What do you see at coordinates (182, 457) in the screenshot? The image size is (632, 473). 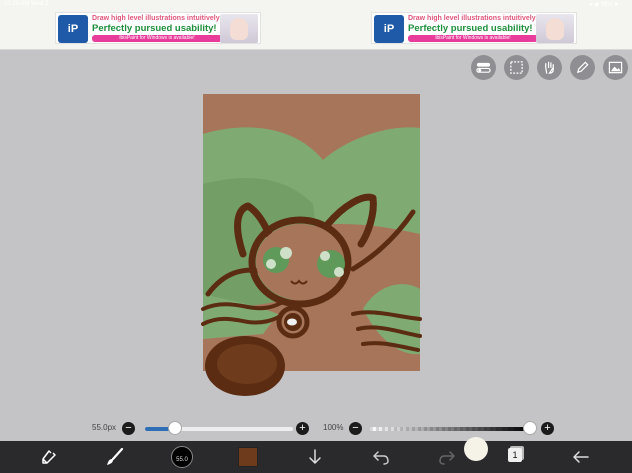 I see `brush-size-preview: 55.0` at bounding box center [182, 457].